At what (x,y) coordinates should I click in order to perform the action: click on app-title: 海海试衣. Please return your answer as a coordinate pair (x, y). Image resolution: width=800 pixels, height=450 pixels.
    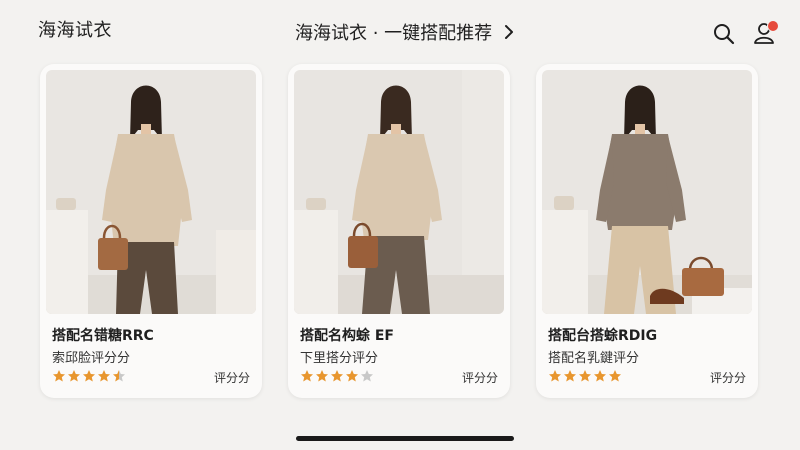
    Looking at the image, I should click on (75, 30).